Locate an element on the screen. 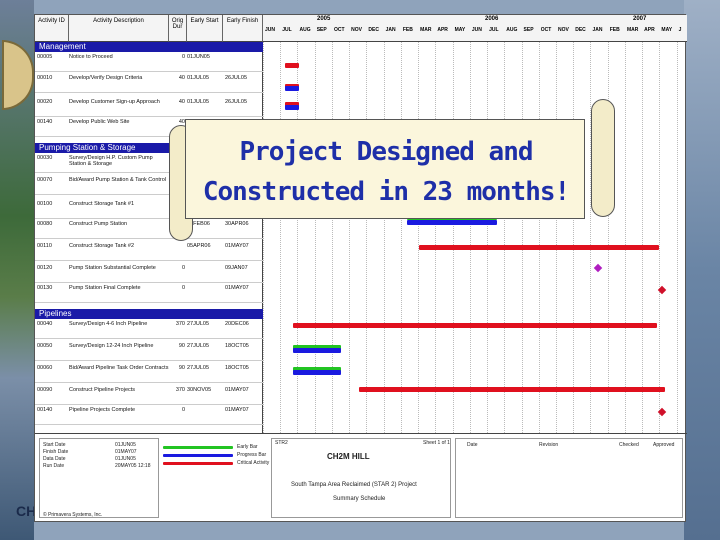 The width and height of the screenshot is (720, 540). cell-desc: Pipeline Projects Complete is located at coordinates (102, 410).